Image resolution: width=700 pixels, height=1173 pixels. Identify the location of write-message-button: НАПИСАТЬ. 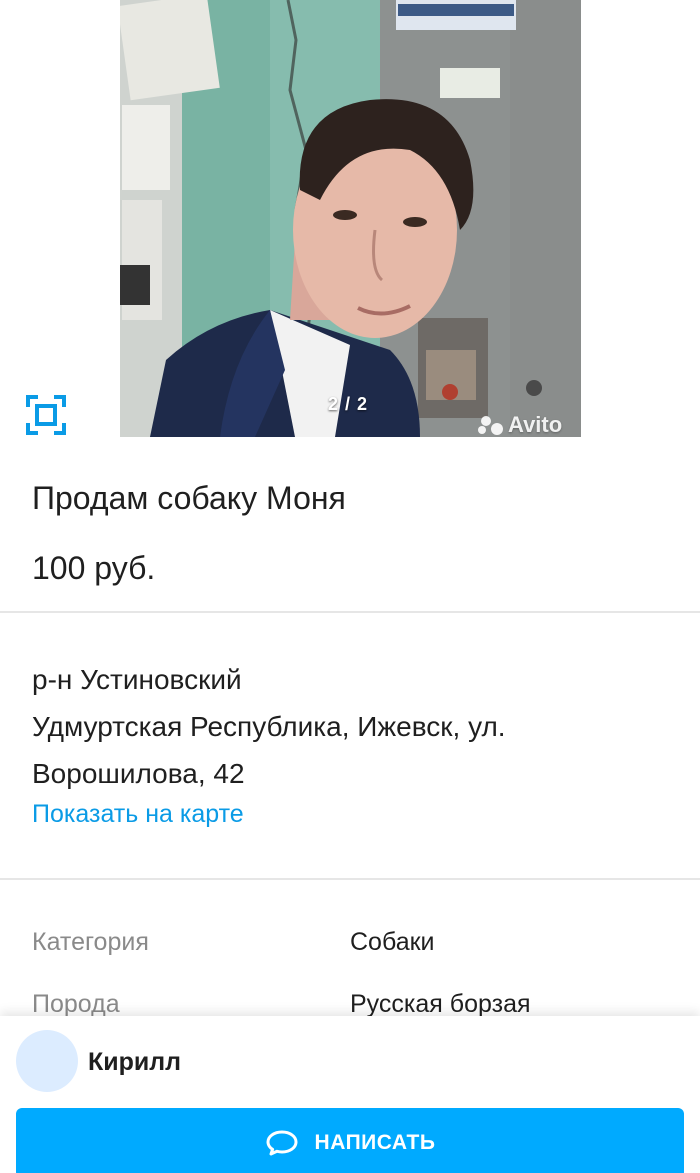
(350, 1140).